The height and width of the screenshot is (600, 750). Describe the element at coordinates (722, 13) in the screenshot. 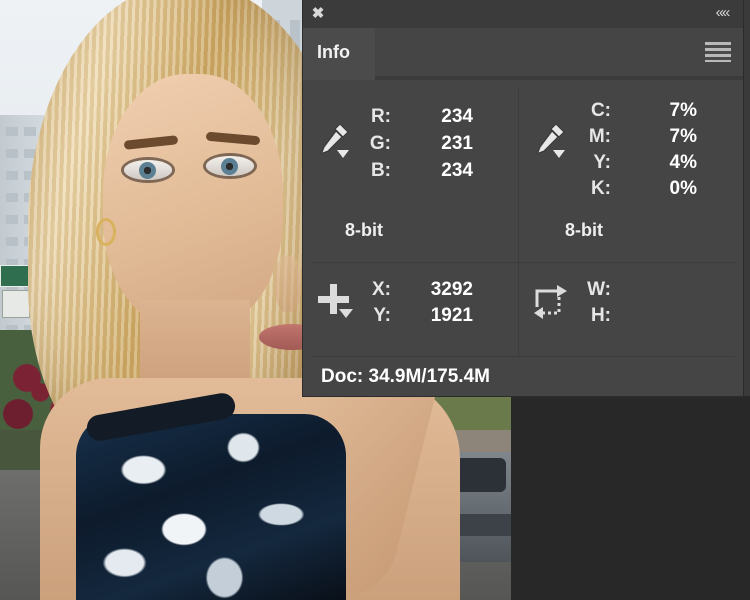

I see `double-chevron-left-icon: ««` at that location.